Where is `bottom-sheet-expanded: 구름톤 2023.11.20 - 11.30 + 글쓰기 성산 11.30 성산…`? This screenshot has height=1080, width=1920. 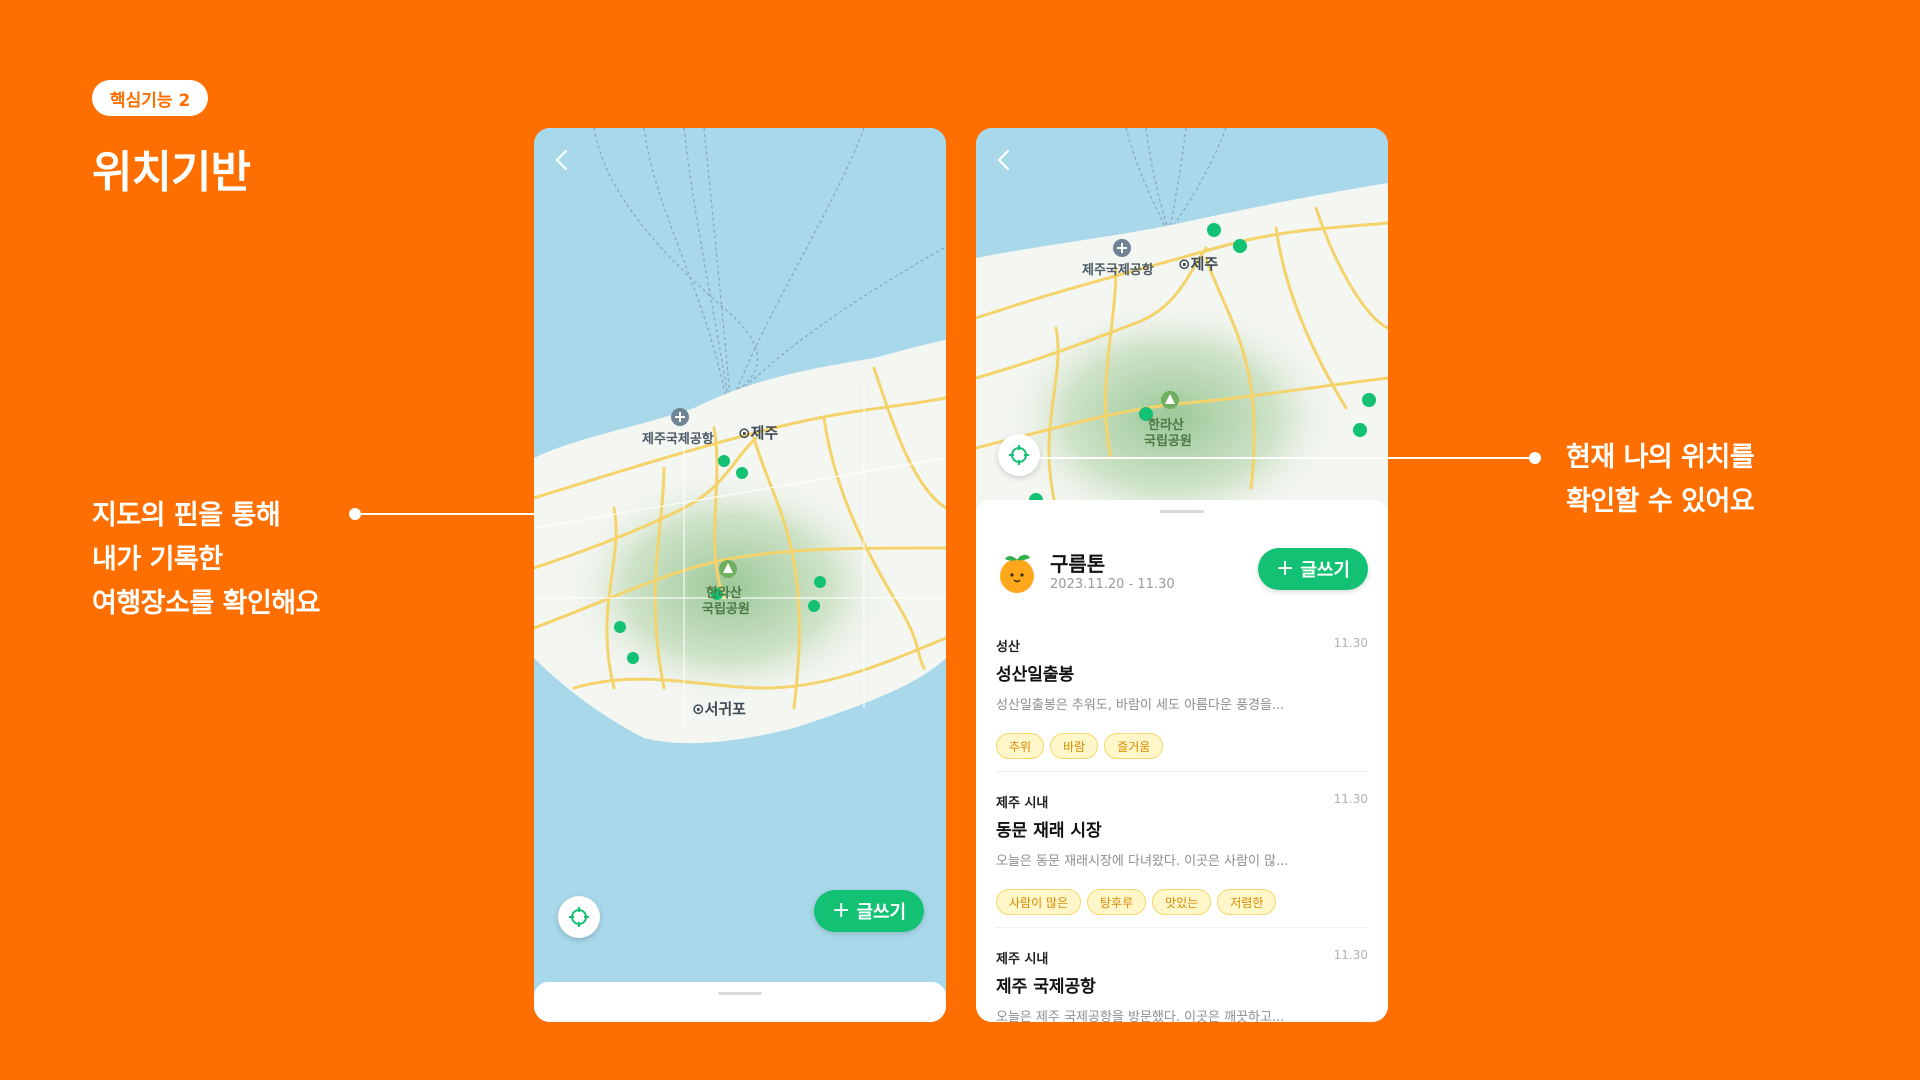
bottom-sheet-expanded: 구름톤 2023.11.20 - 11.30 + 글쓰기 성산 11.30 성산… is located at coordinates (1182, 761).